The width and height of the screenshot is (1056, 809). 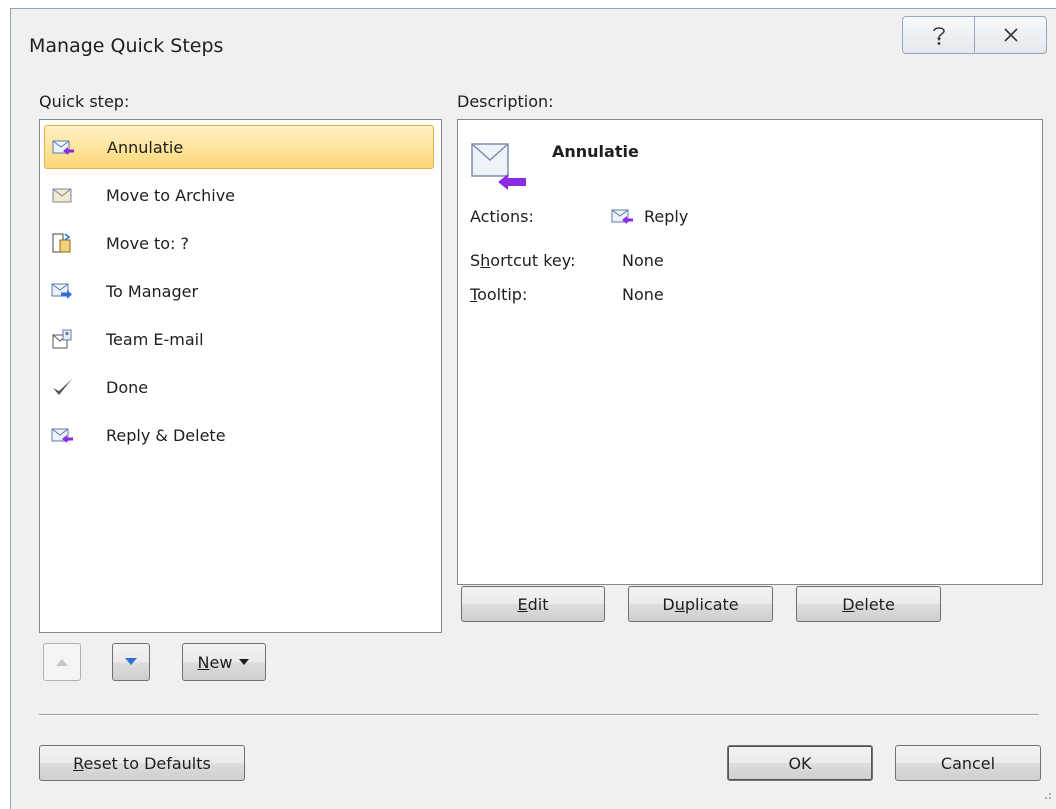 I want to click on list-item-annulatie: Annulatie, so click(x=239, y=147).